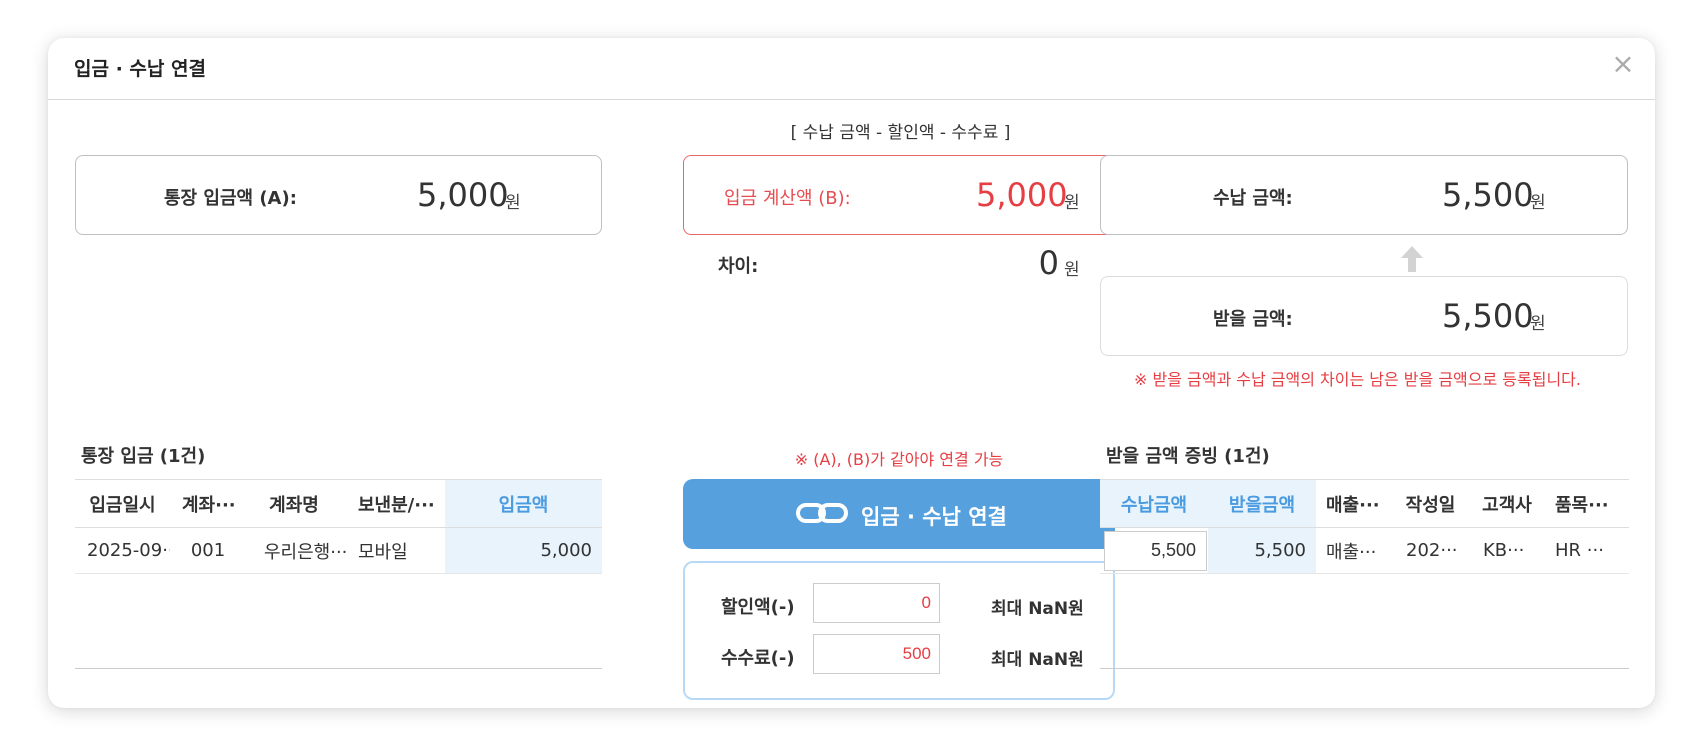 The image size is (1702, 746). I want to click on discount-label: 할인액(-), so click(758, 607).